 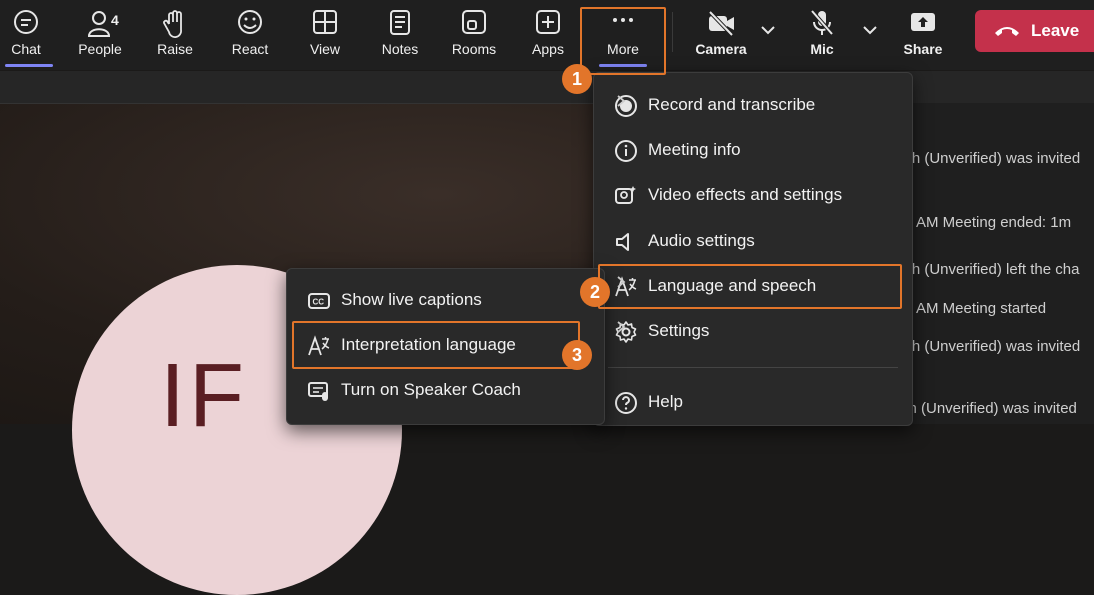 What do you see at coordinates (753, 331) in the screenshot?
I see `menu-item-settings: Settings` at bounding box center [753, 331].